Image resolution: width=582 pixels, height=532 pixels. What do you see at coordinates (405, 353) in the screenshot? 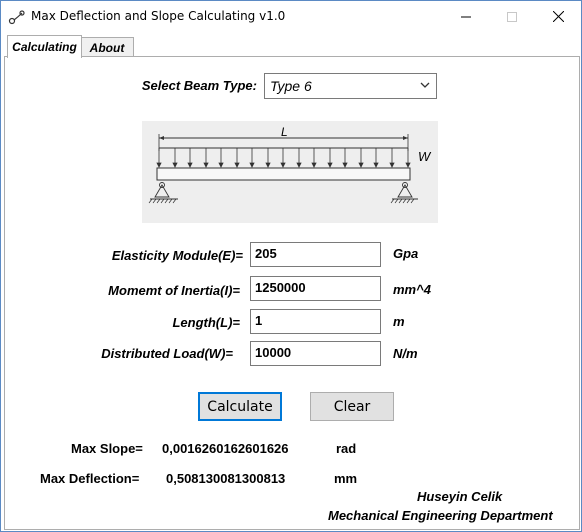
I see `load-unit: N/m` at bounding box center [405, 353].